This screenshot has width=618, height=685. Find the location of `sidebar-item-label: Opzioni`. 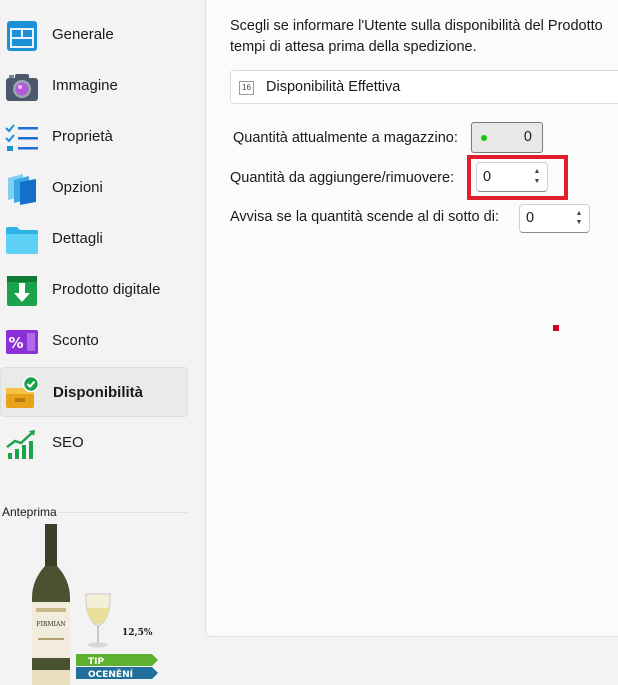

sidebar-item-label: Opzioni is located at coordinates (77, 187).